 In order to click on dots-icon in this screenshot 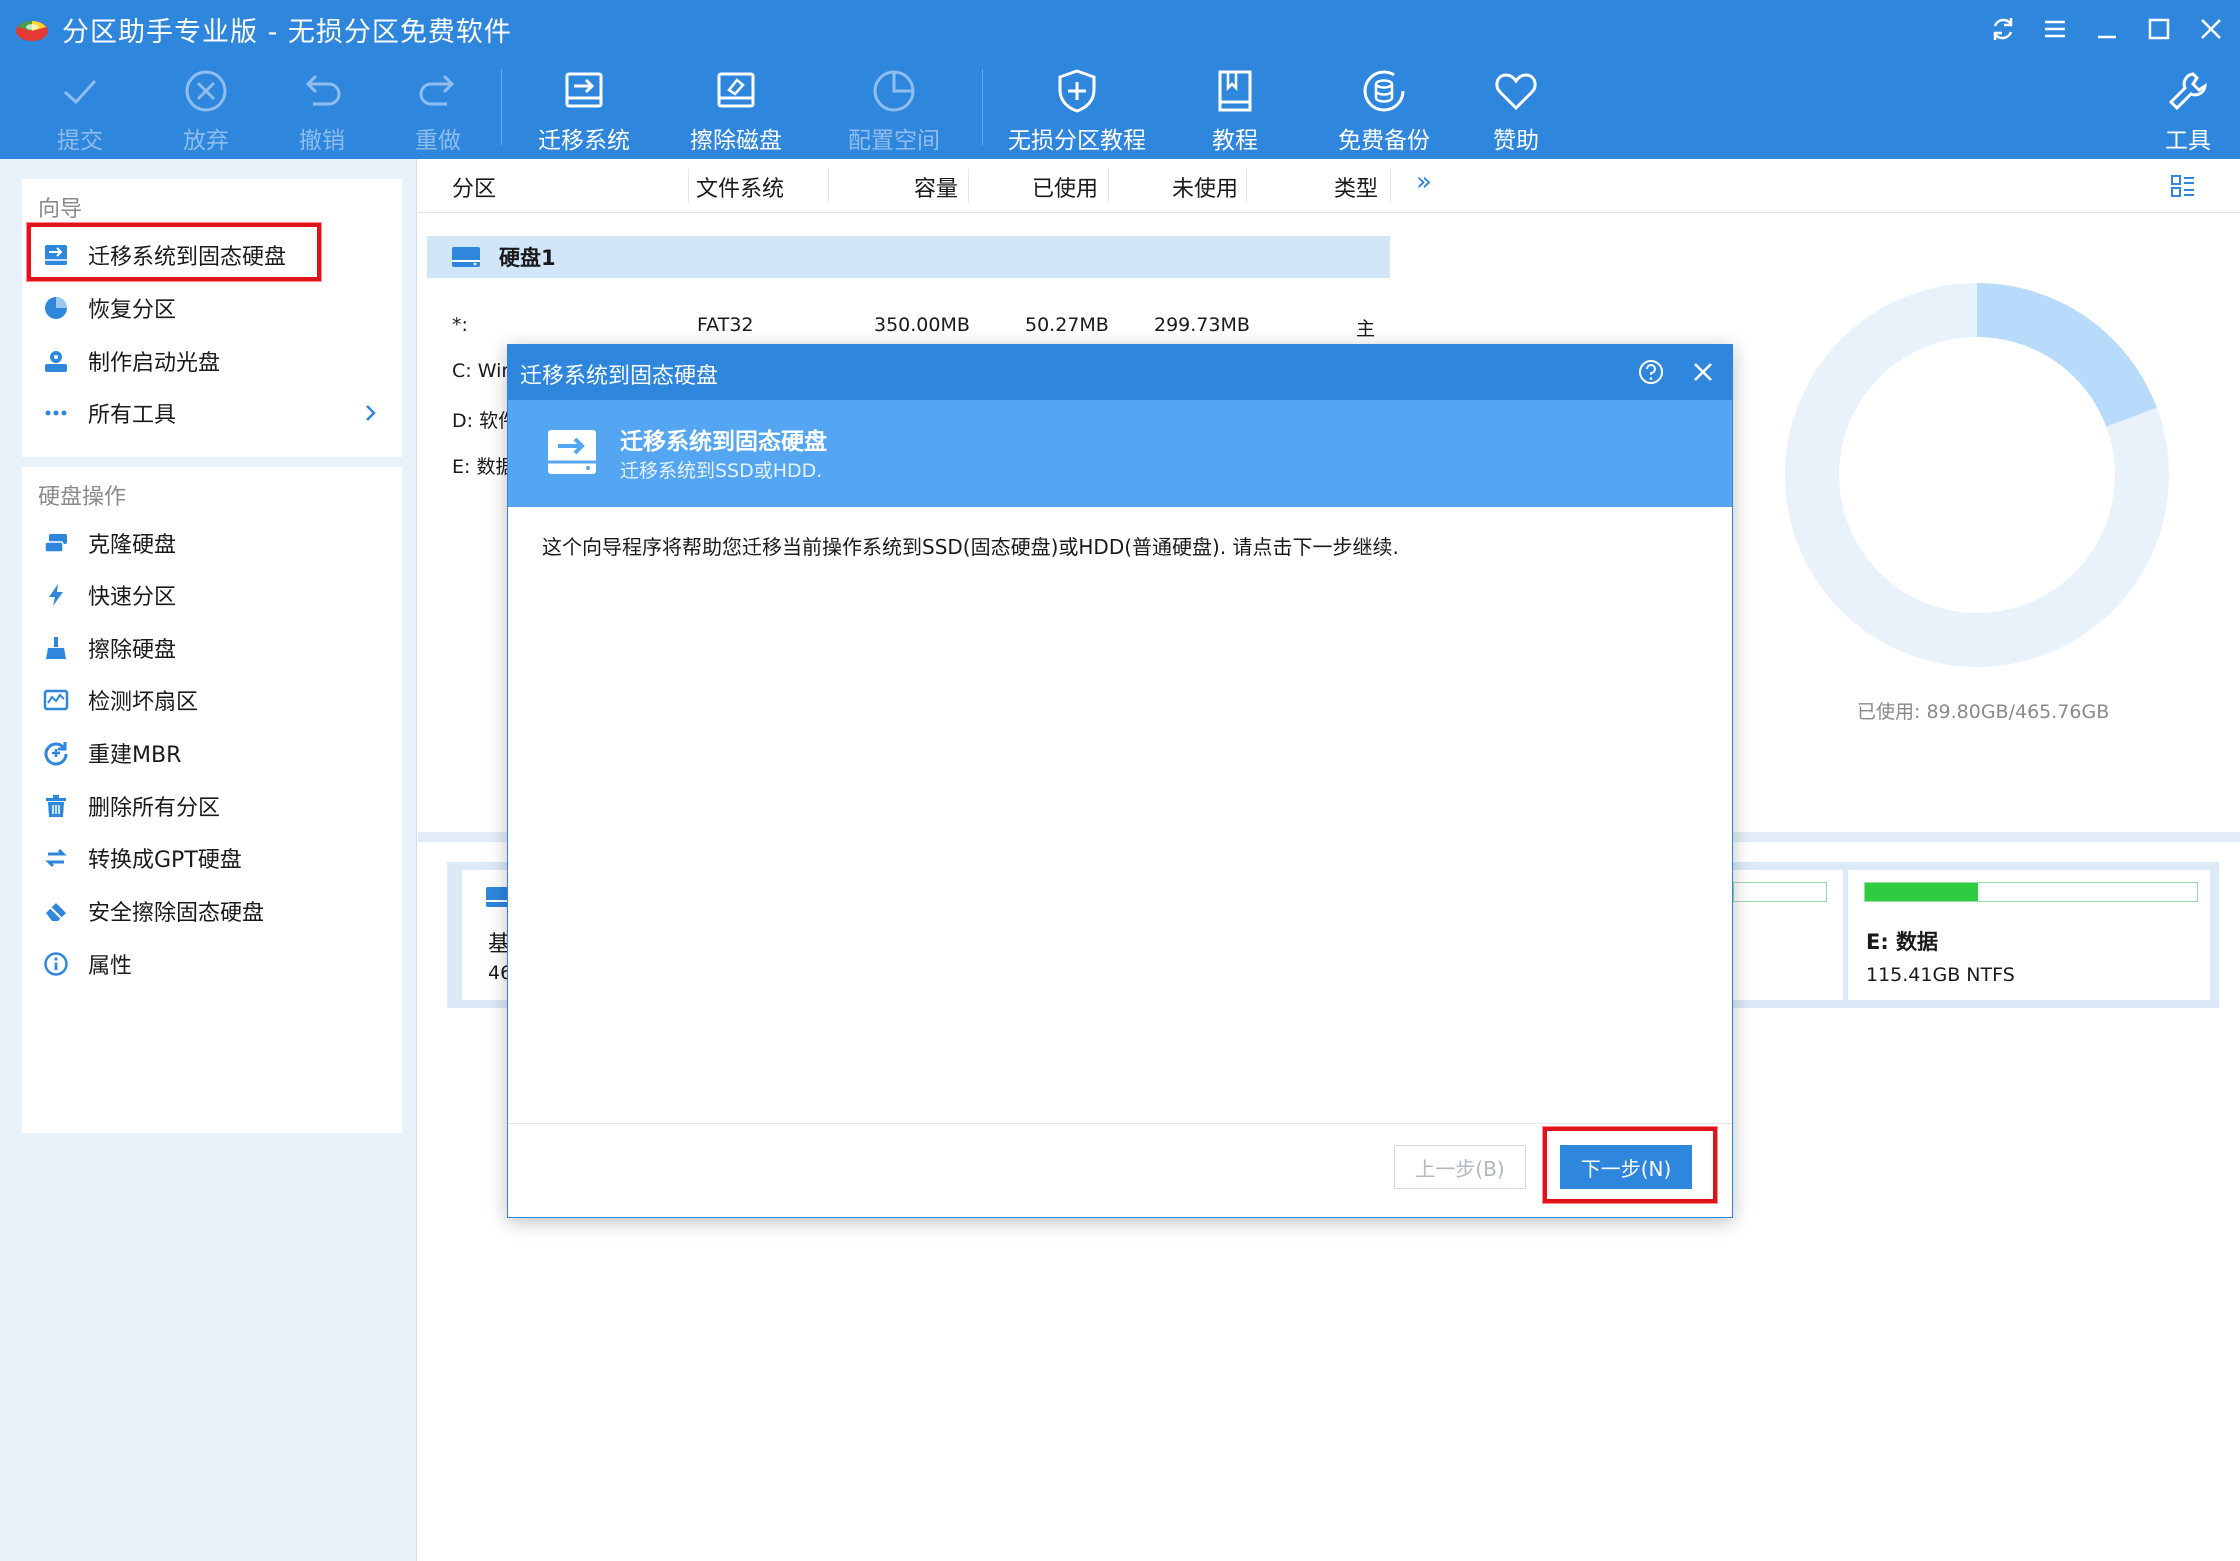, I will do `click(56, 413)`.